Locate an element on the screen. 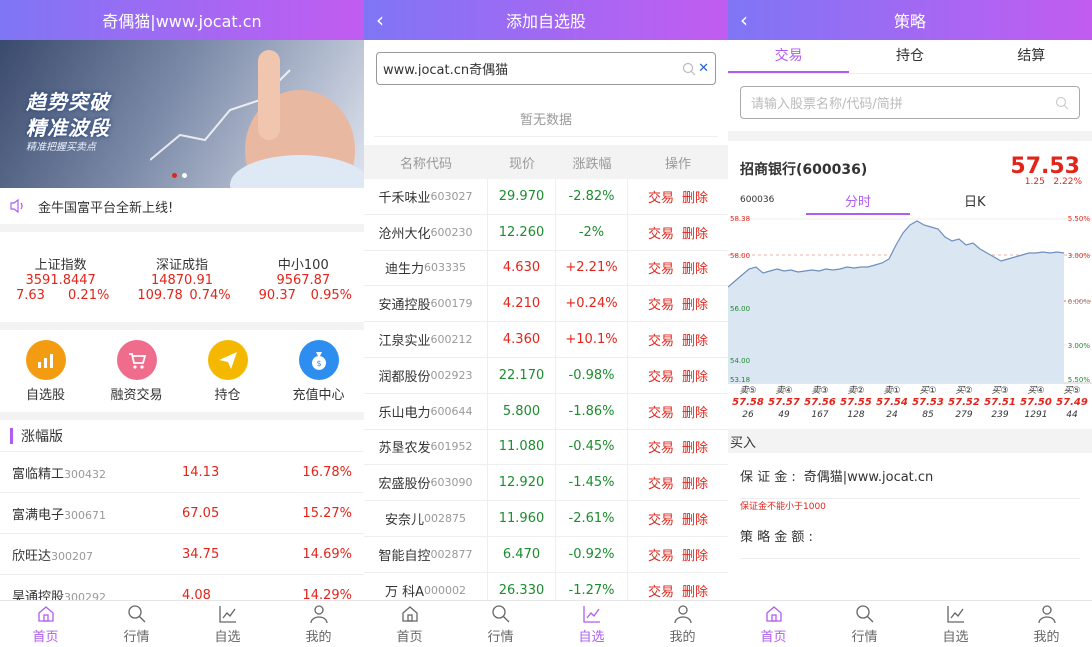 The image size is (1092, 647). order-book-level: 卖① 57.54 24 is located at coordinates (892, 407).